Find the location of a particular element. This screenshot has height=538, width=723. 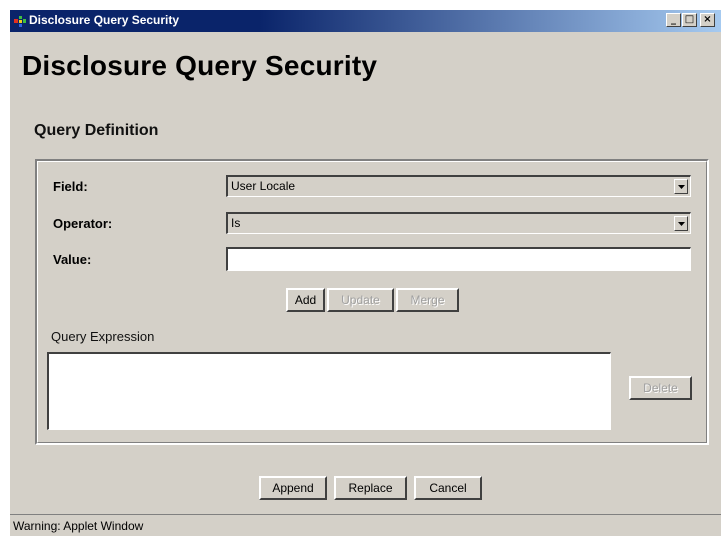

field-dropdown-button is located at coordinates (681, 186).